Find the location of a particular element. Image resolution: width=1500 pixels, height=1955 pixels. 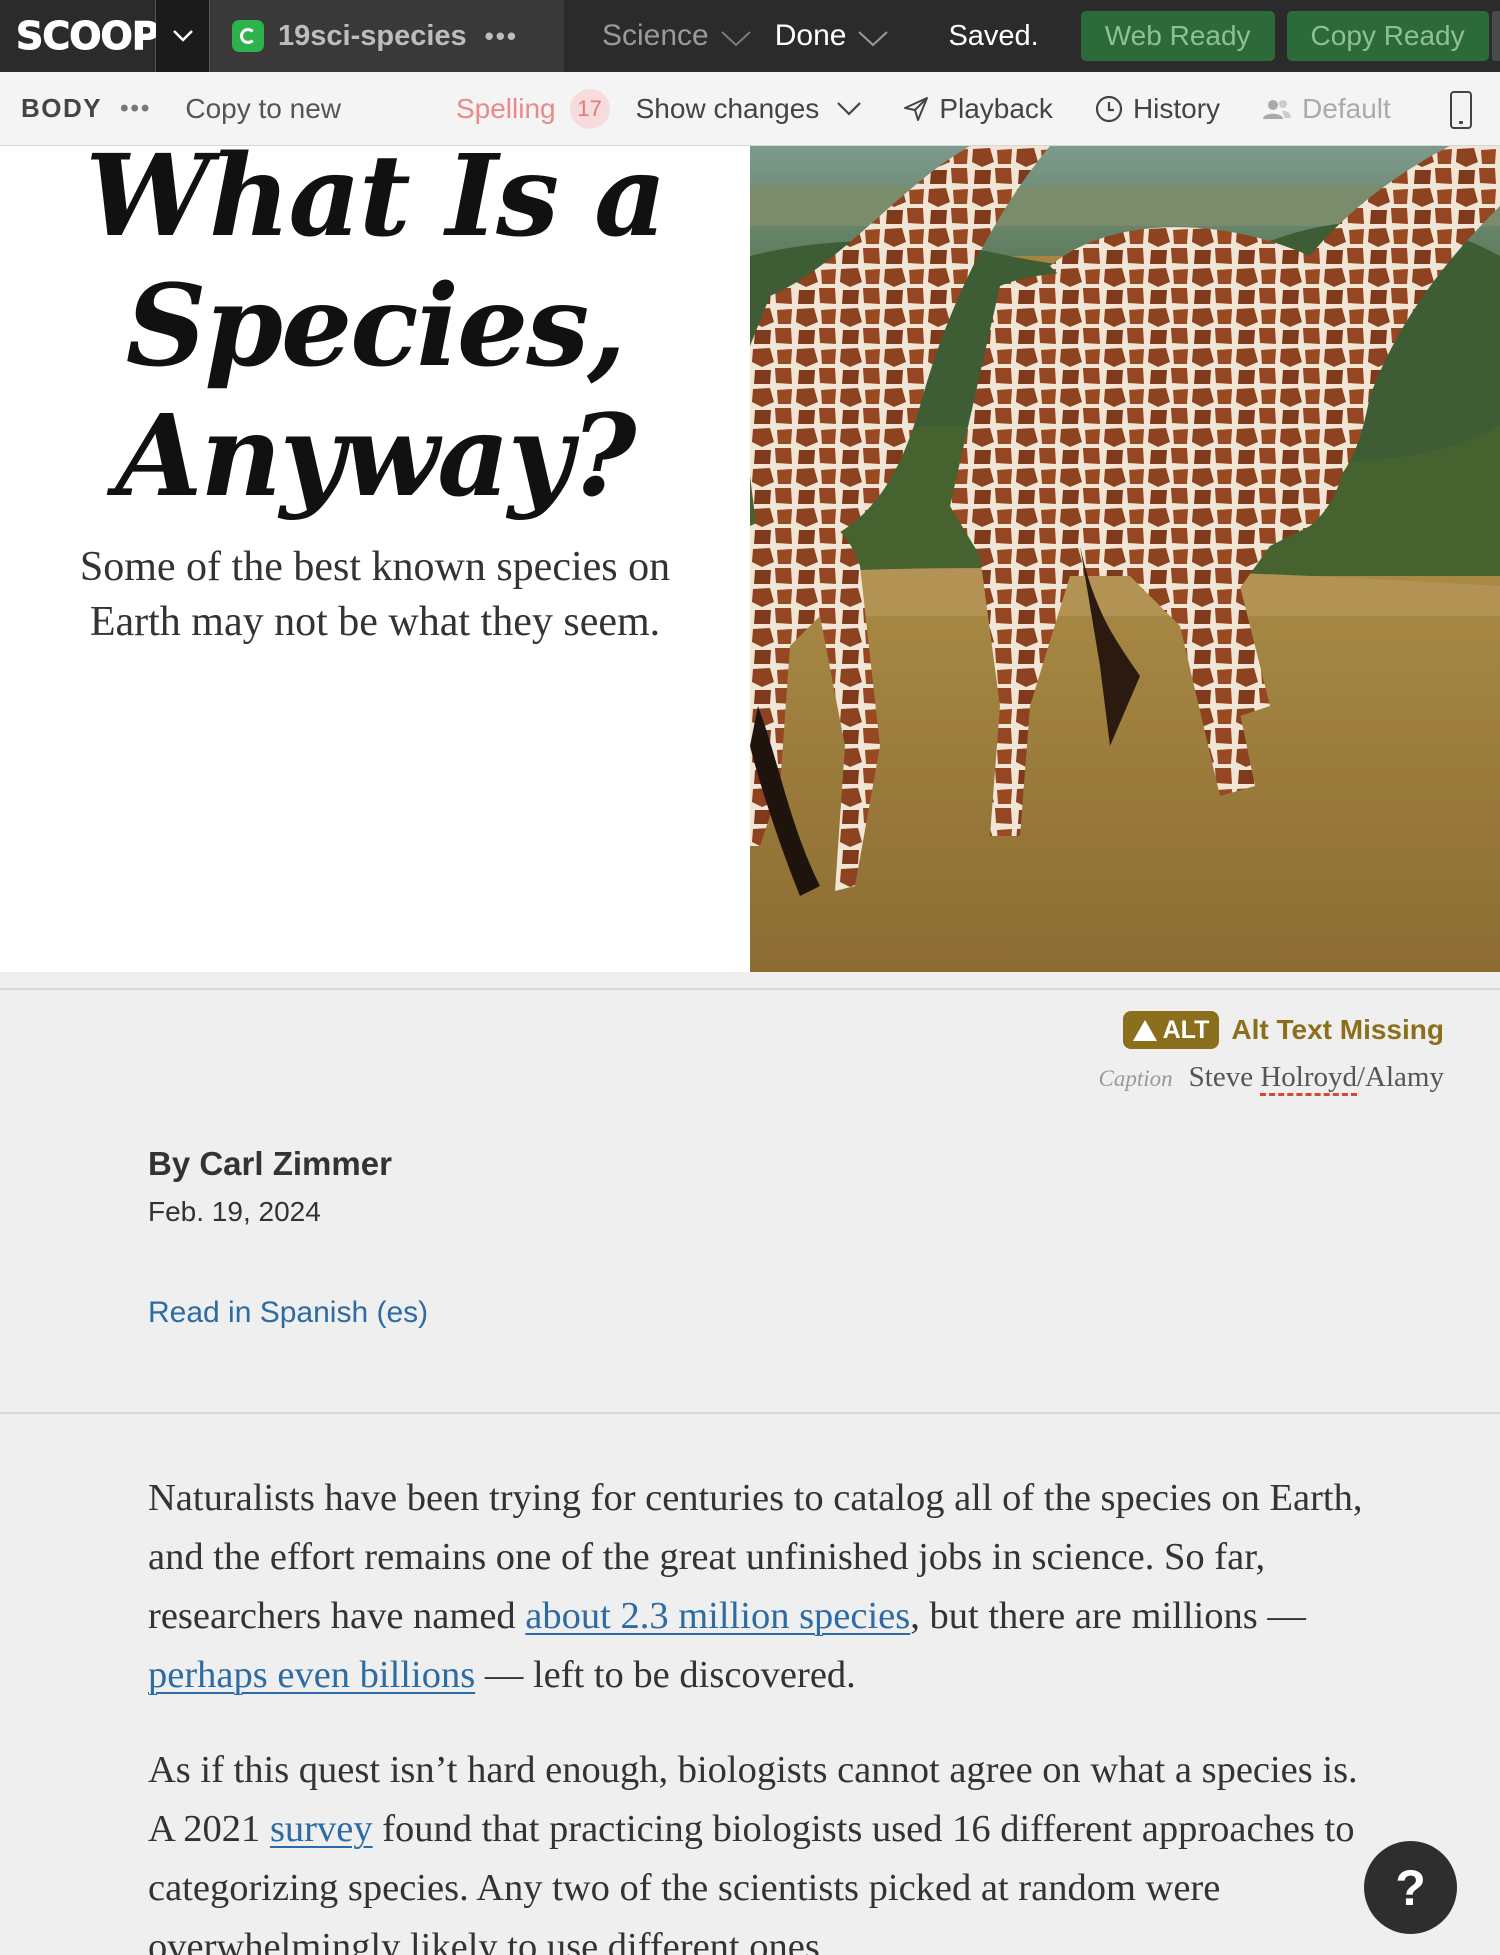

translation-link: Read in Spanish (es) is located at coordinates (288, 1313).